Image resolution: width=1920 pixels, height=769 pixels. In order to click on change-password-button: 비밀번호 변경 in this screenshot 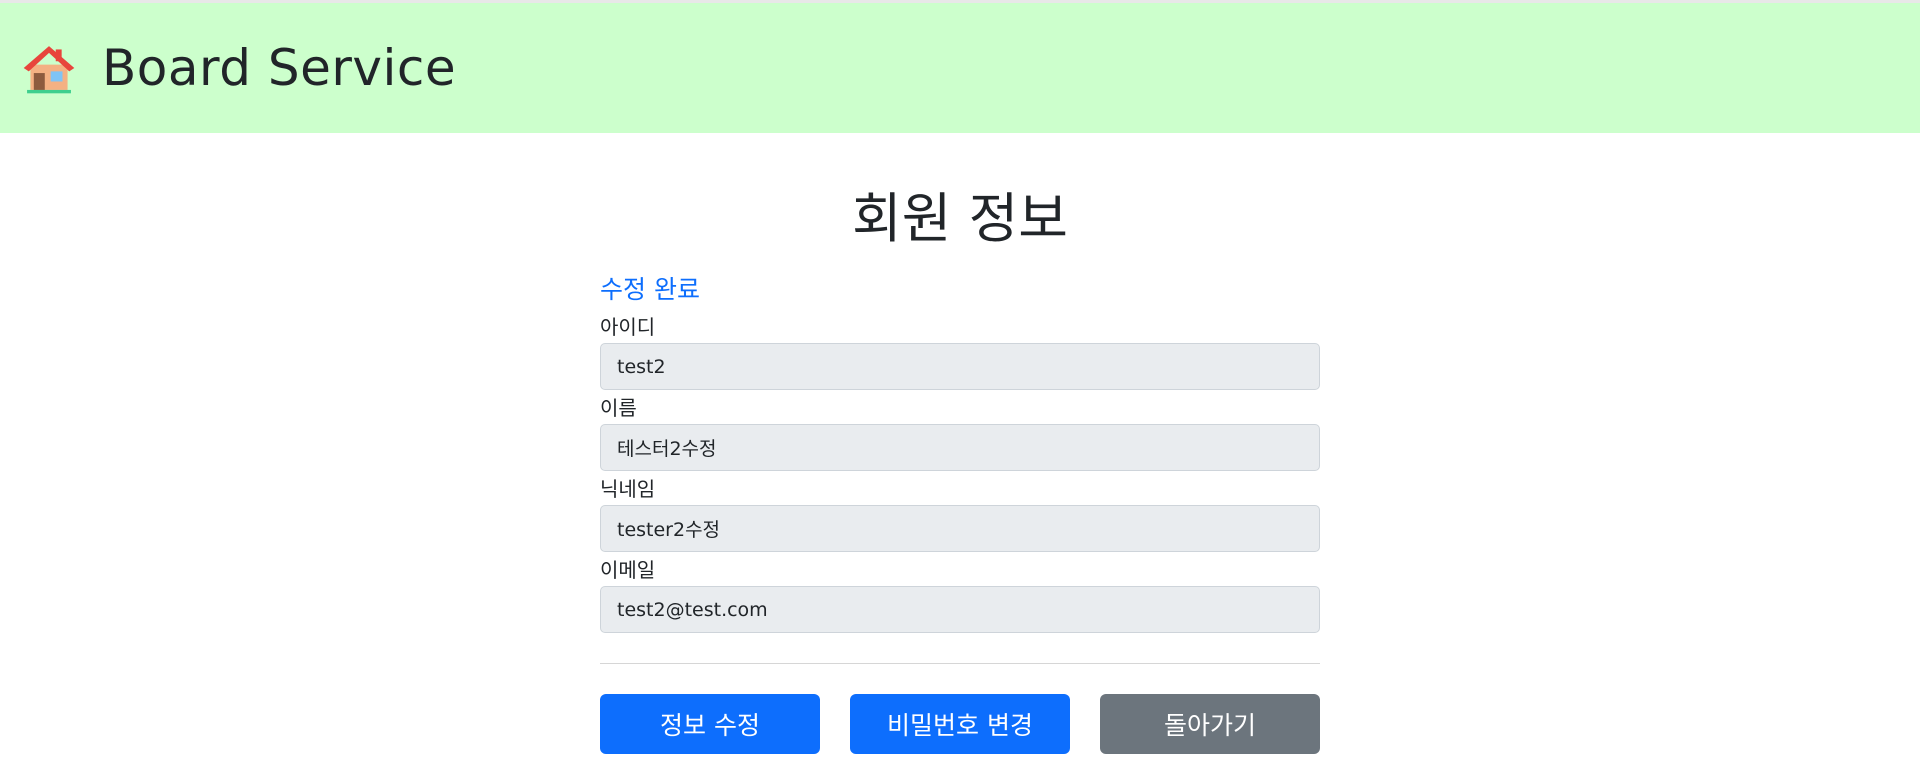, I will do `click(960, 724)`.